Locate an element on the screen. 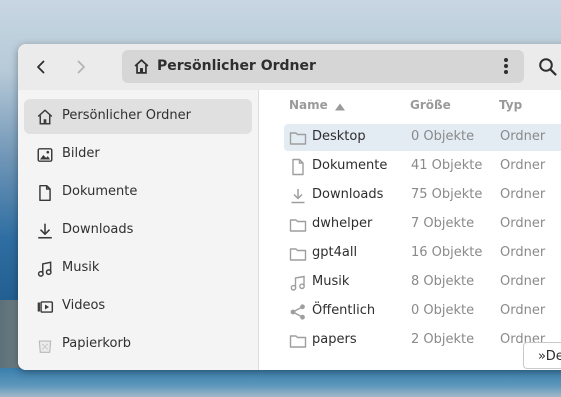 This screenshot has width=561, height=397. wallpaper-sea is located at coordinates (280, 382).